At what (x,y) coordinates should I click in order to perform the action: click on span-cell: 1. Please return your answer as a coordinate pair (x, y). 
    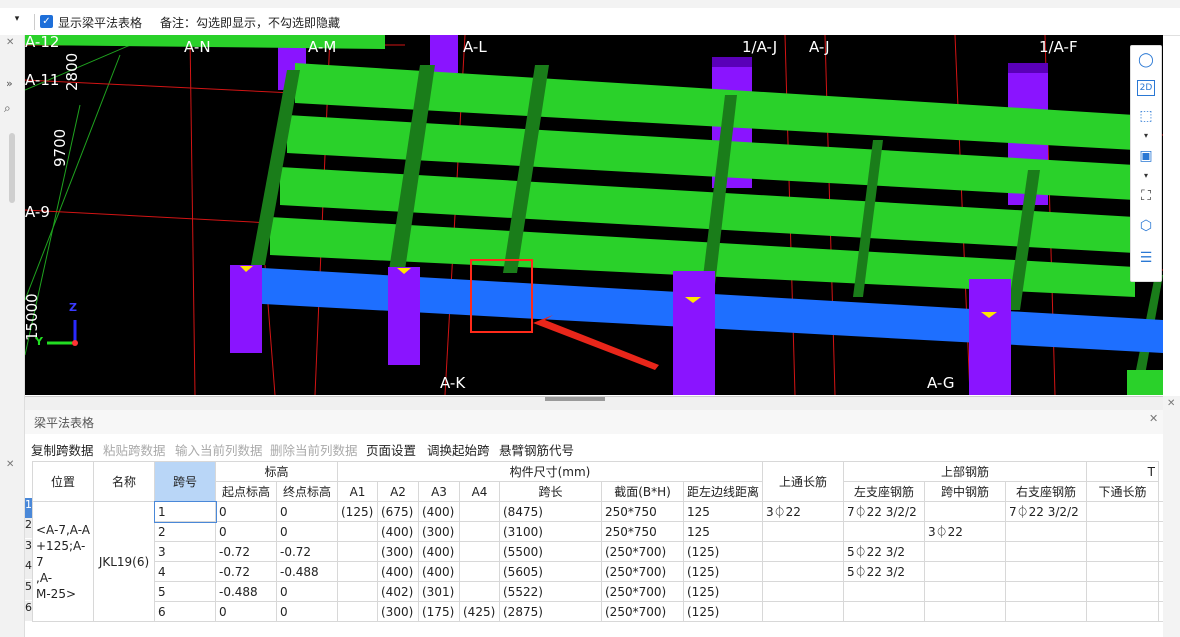
    Looking at the image, I should click on (185, 511).